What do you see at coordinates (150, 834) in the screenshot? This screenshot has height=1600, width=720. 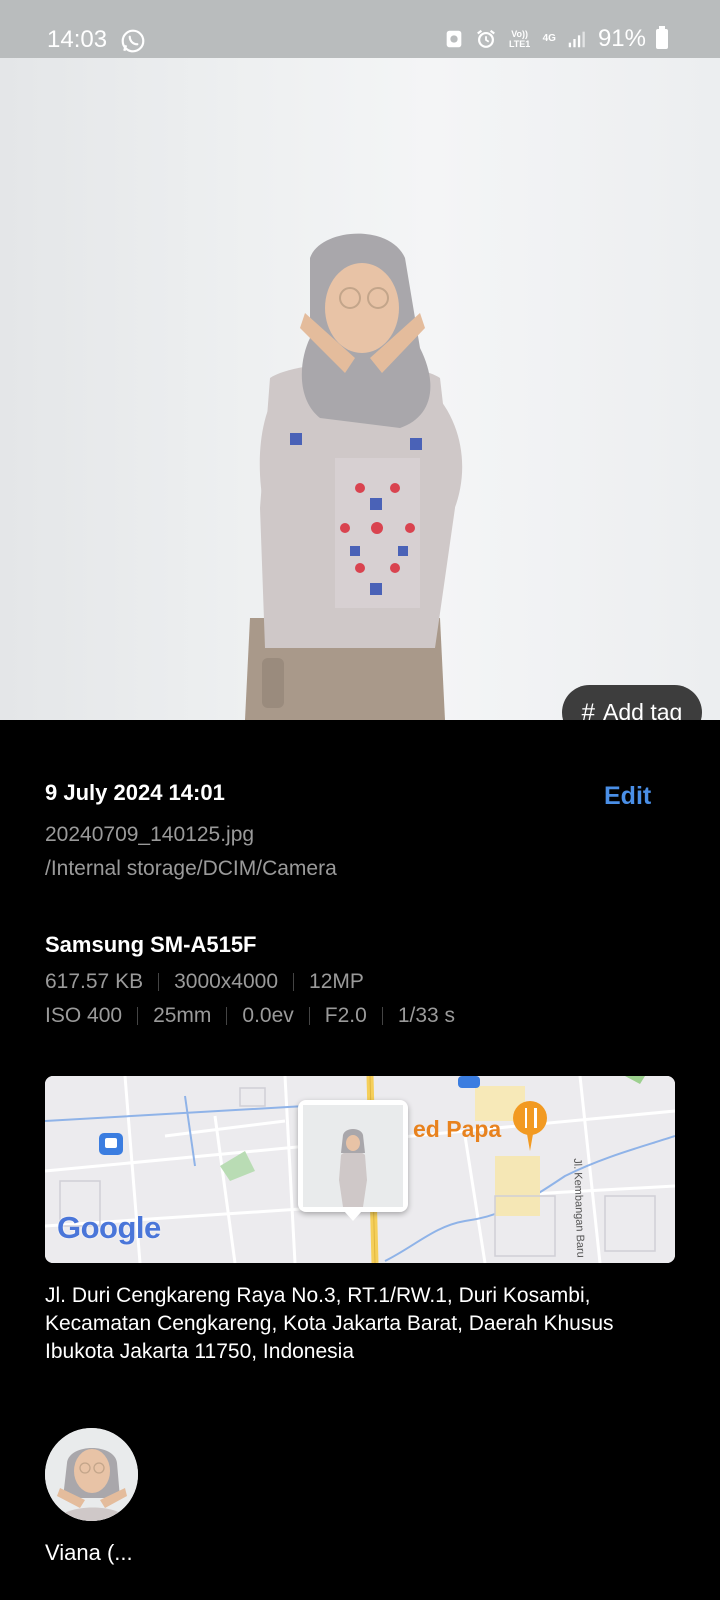 I see `file-name: 20240709_140125.jpg` at bounding box center [150, 834].